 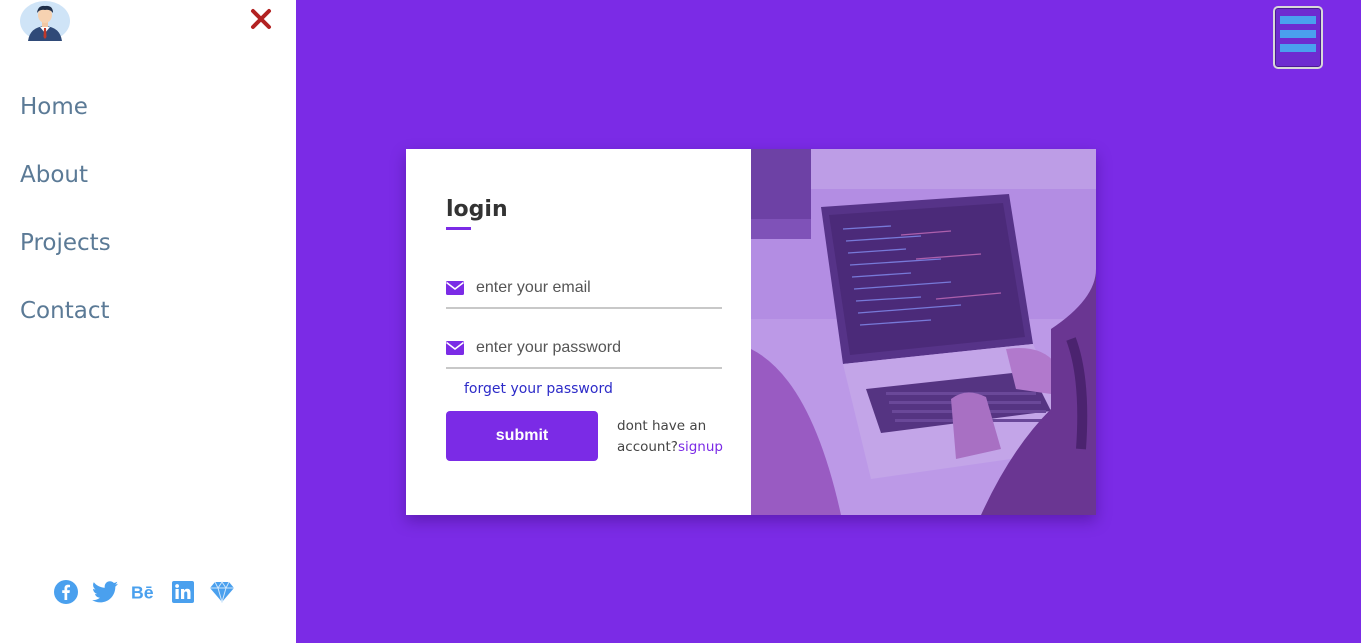 I want to click on diamond-icon, so click(x=222, y=592).